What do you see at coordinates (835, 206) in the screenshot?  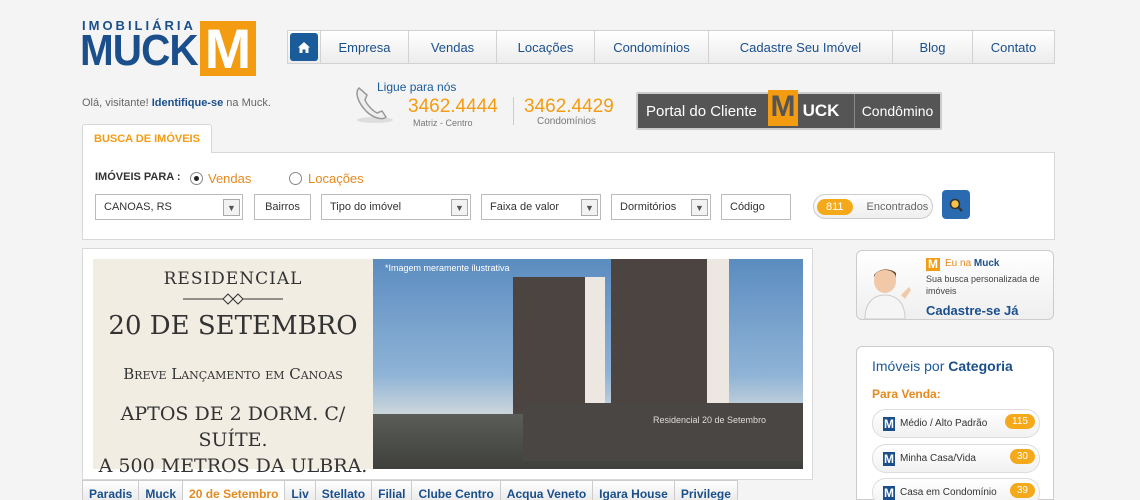 I see `results-count-number: 811` at bounding box center [835, 206].